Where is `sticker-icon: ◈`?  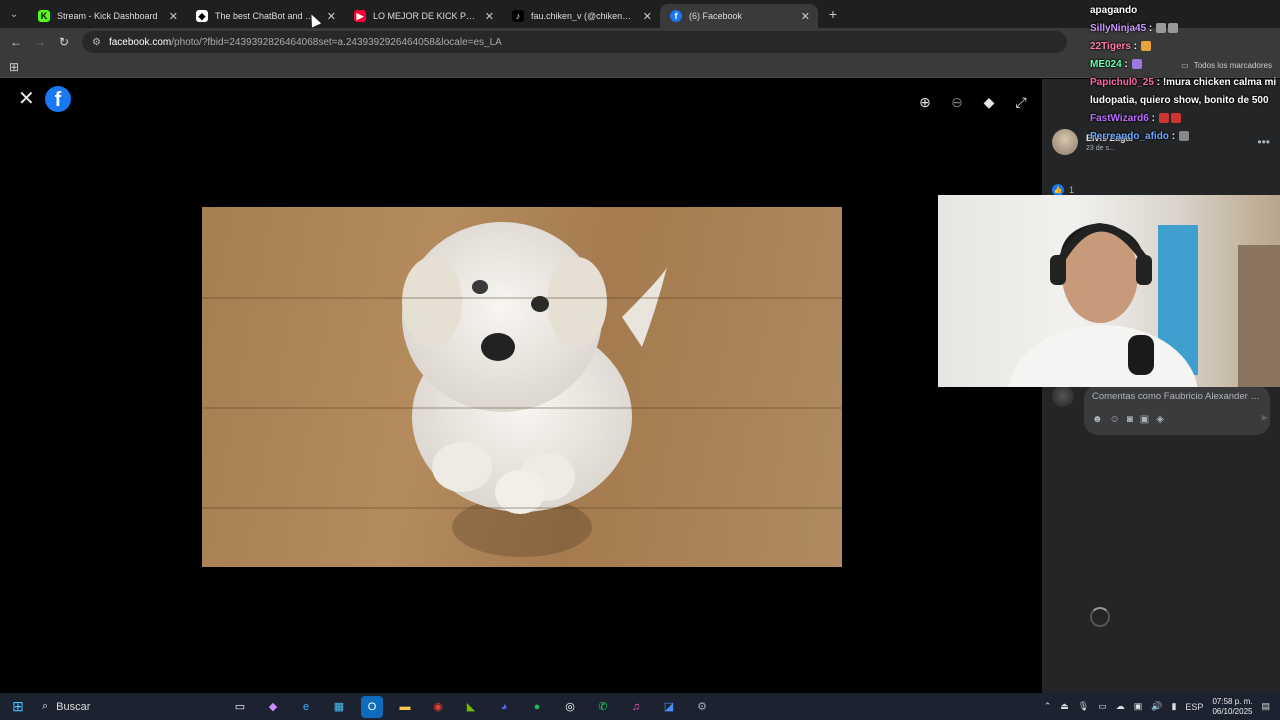
sticker-icon: ◈ is located at coordinates (1160, 419).